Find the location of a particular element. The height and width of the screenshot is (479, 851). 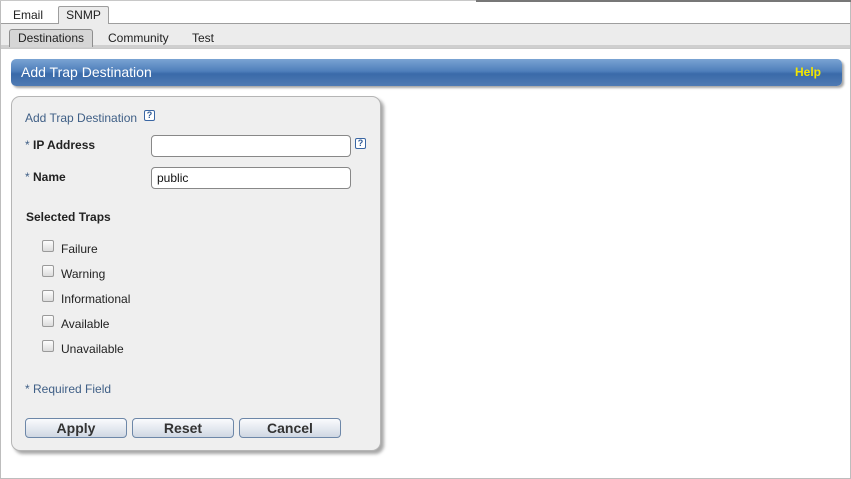

name-label: * Name is located at coordinates (45, 177).